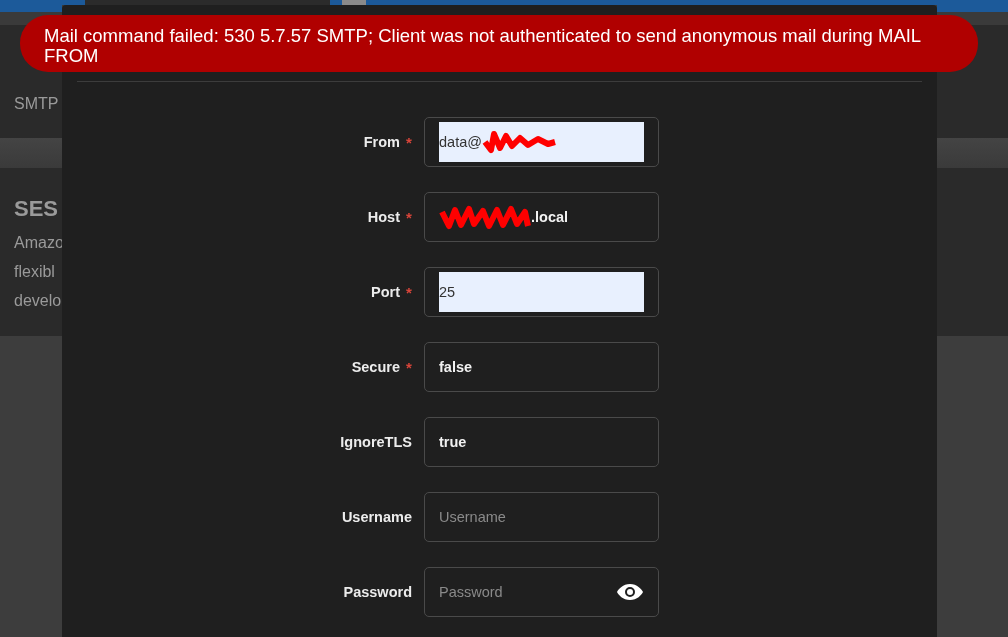  Describe the element at coordinates (630, 592) in the screenshot. I see `eye-icon` at that location.